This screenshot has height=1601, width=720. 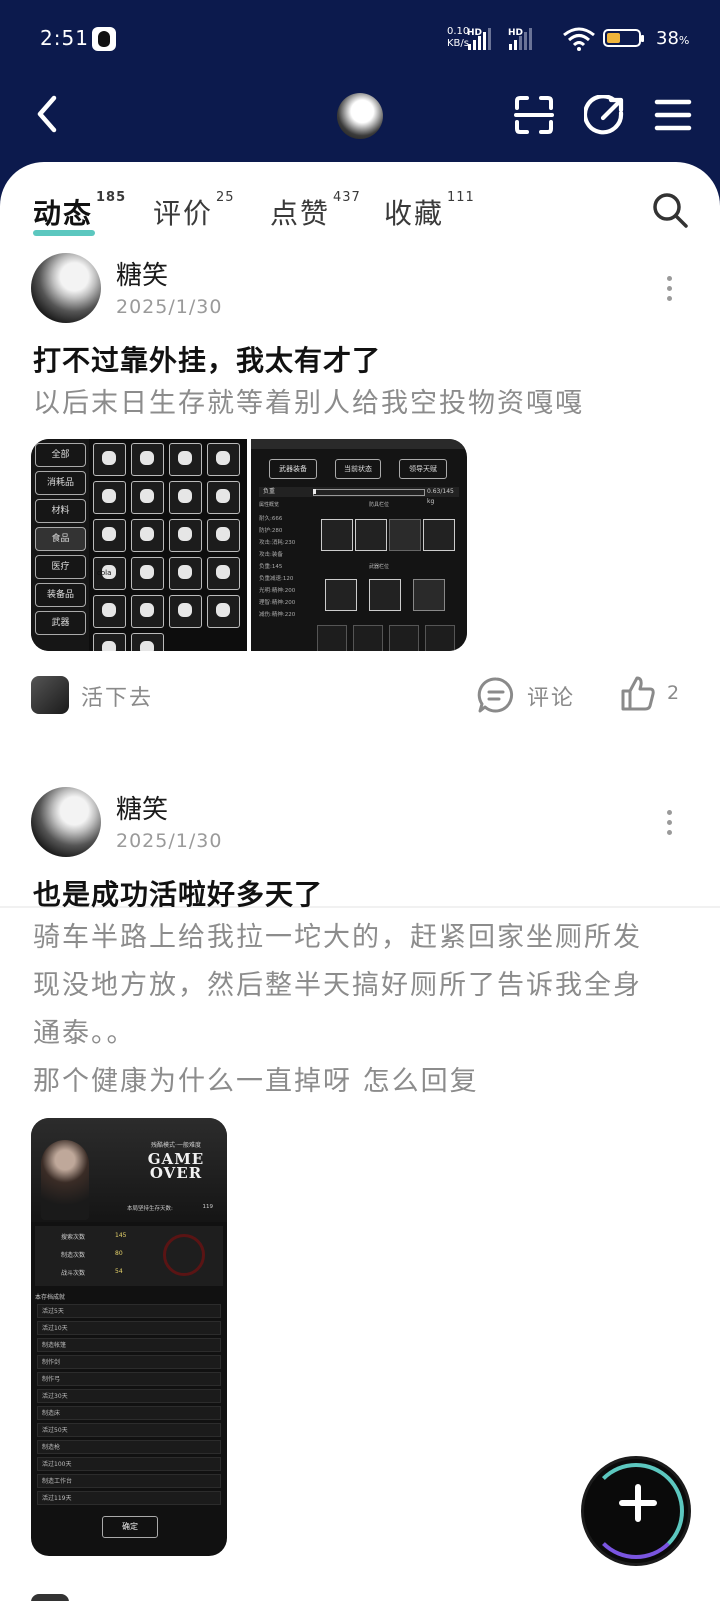 I want to click on achievement-row: 活过10天, so click(x=129, y=1328).